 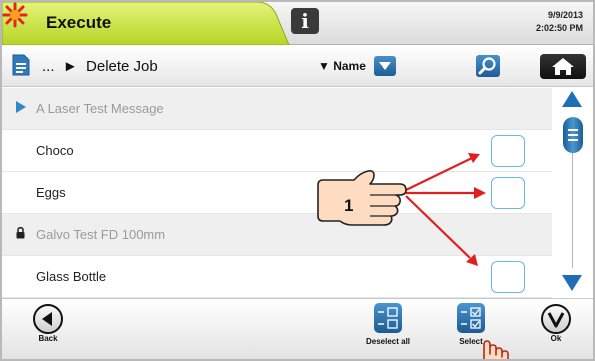 I want to click on list-item-label: Galvo Test FD 100mm, so click(x=101, y=234).